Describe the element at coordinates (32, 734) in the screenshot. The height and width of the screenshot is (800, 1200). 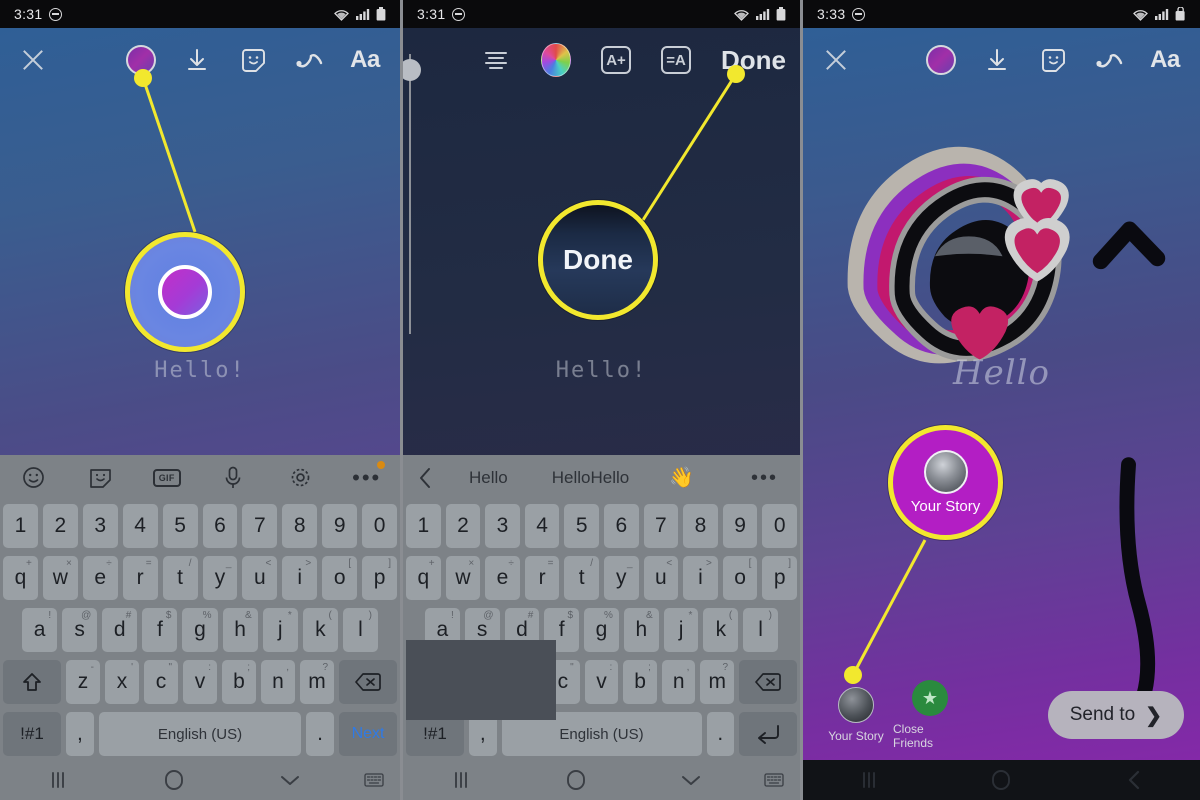
I see `symbols-key: !#1` at that location.